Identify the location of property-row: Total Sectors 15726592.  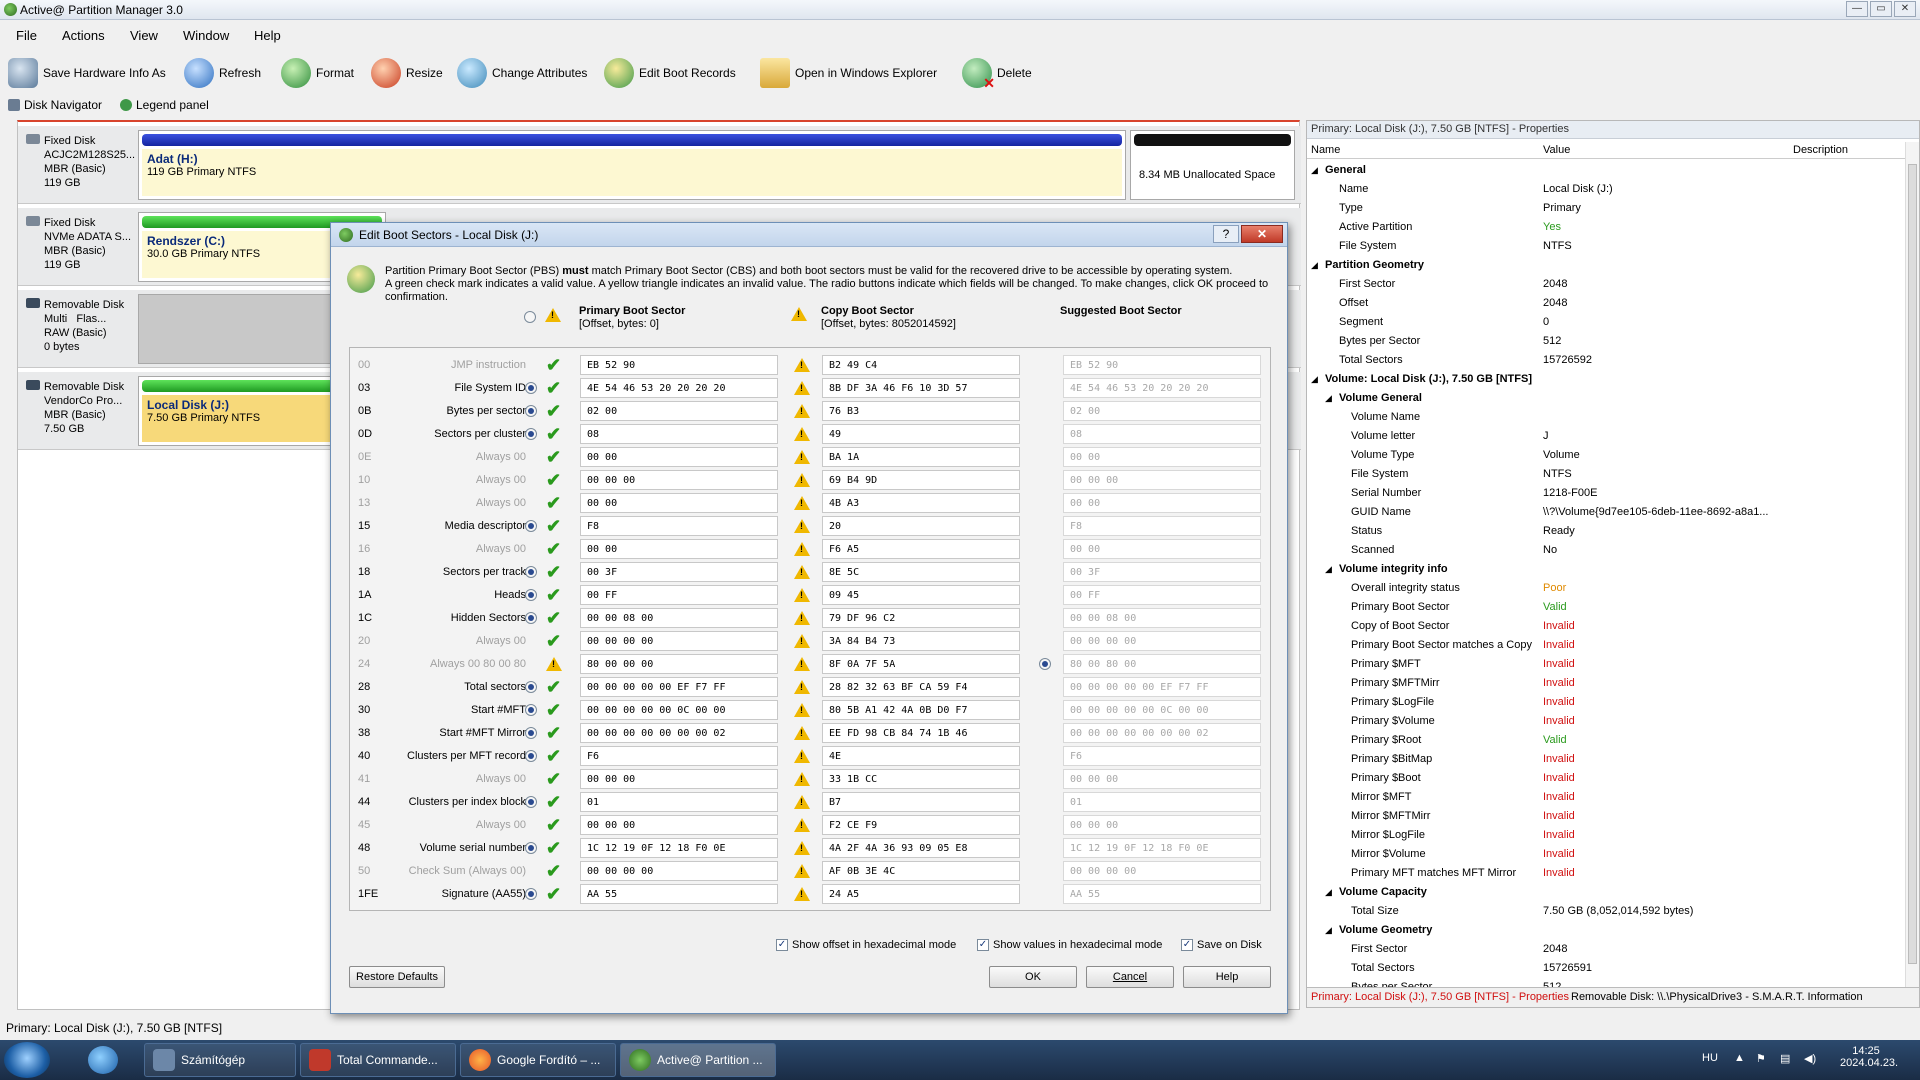
(1605, 360).